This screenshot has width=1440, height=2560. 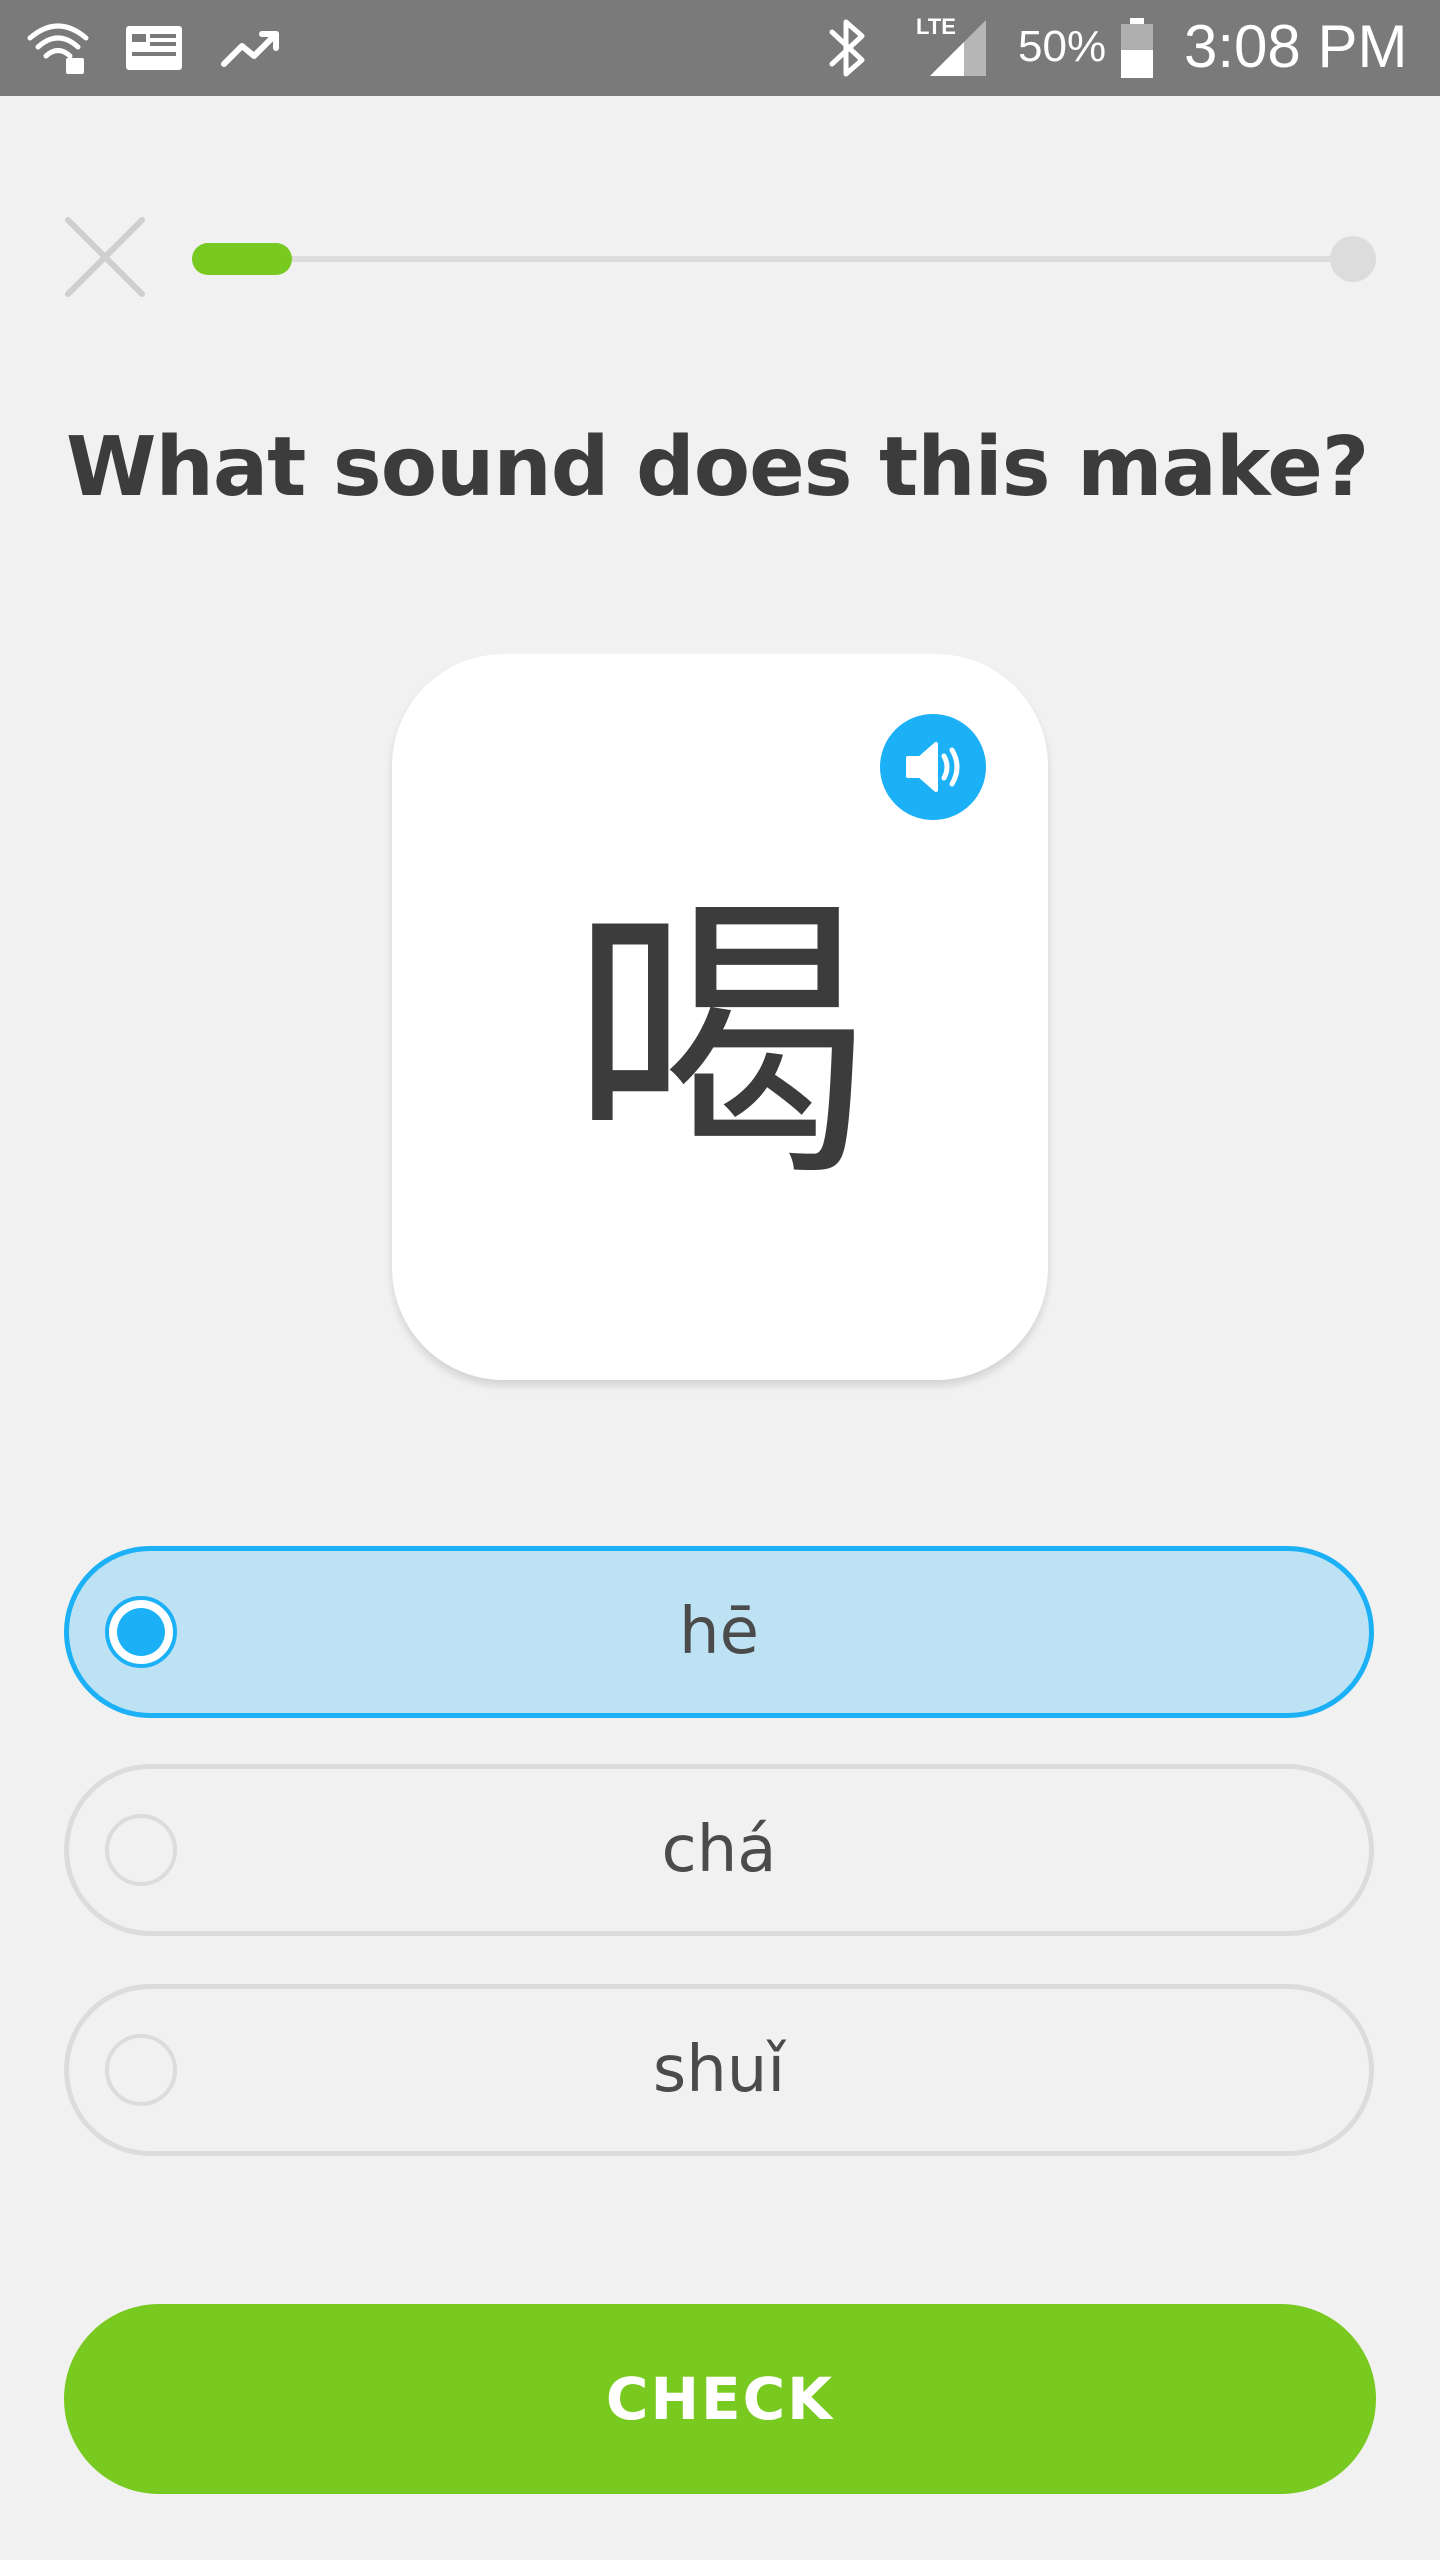 I want to click on answer-option-label: hē, so click(x=719, y=1632).